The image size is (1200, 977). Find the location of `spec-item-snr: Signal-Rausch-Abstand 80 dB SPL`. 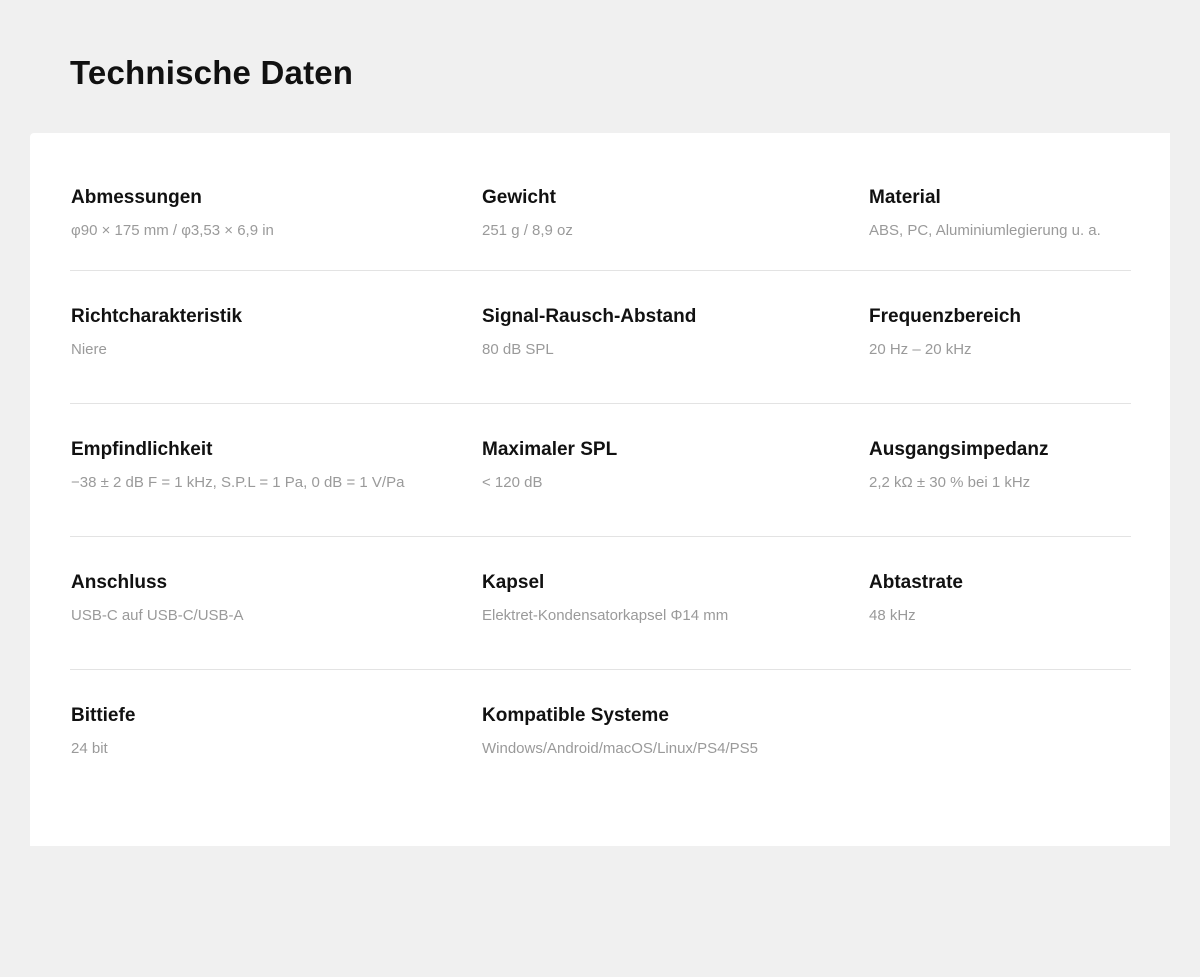

spec-item-snr: Signal-Rausch-Abstand 80 dB SPL is located at coordinates (589, 332).